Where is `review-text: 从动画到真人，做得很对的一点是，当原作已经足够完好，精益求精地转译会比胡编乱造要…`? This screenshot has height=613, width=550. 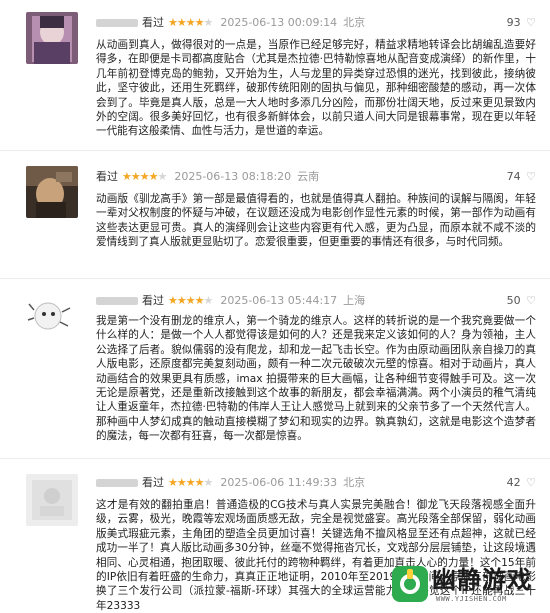 review-text: 从动画到真人，做得很对的一点是，当原作已经足够完好，精益求精地转译会比胡编乱造要… is located at coordinates (316, 88).